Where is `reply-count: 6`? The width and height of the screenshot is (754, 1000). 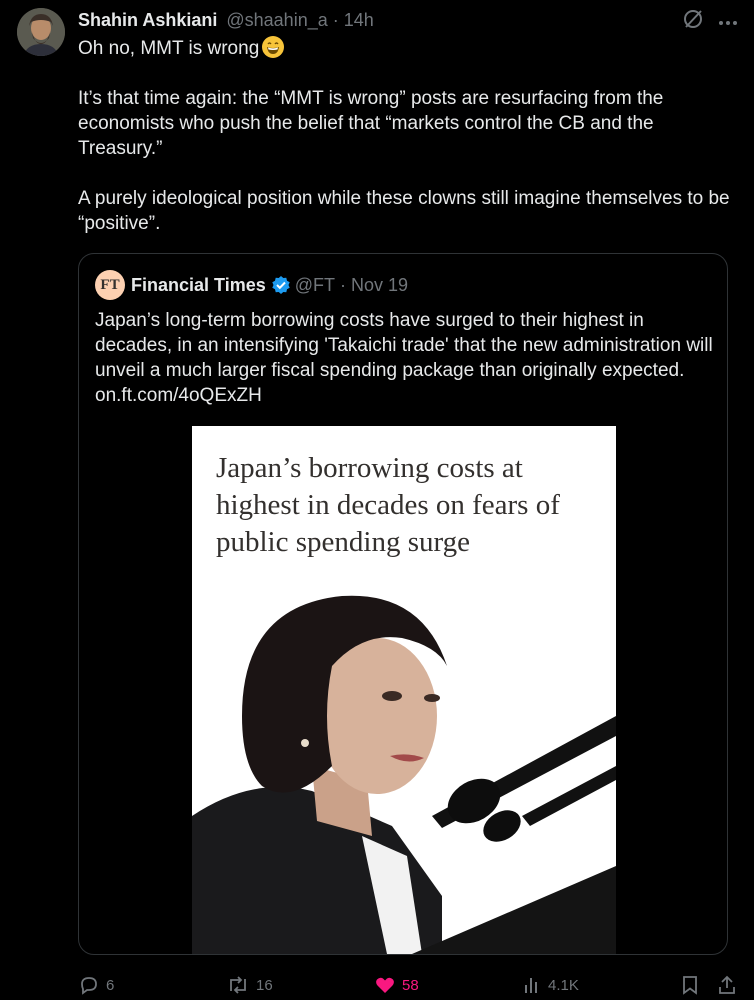 reply-count: 6 is located at coordinates (110, 985).